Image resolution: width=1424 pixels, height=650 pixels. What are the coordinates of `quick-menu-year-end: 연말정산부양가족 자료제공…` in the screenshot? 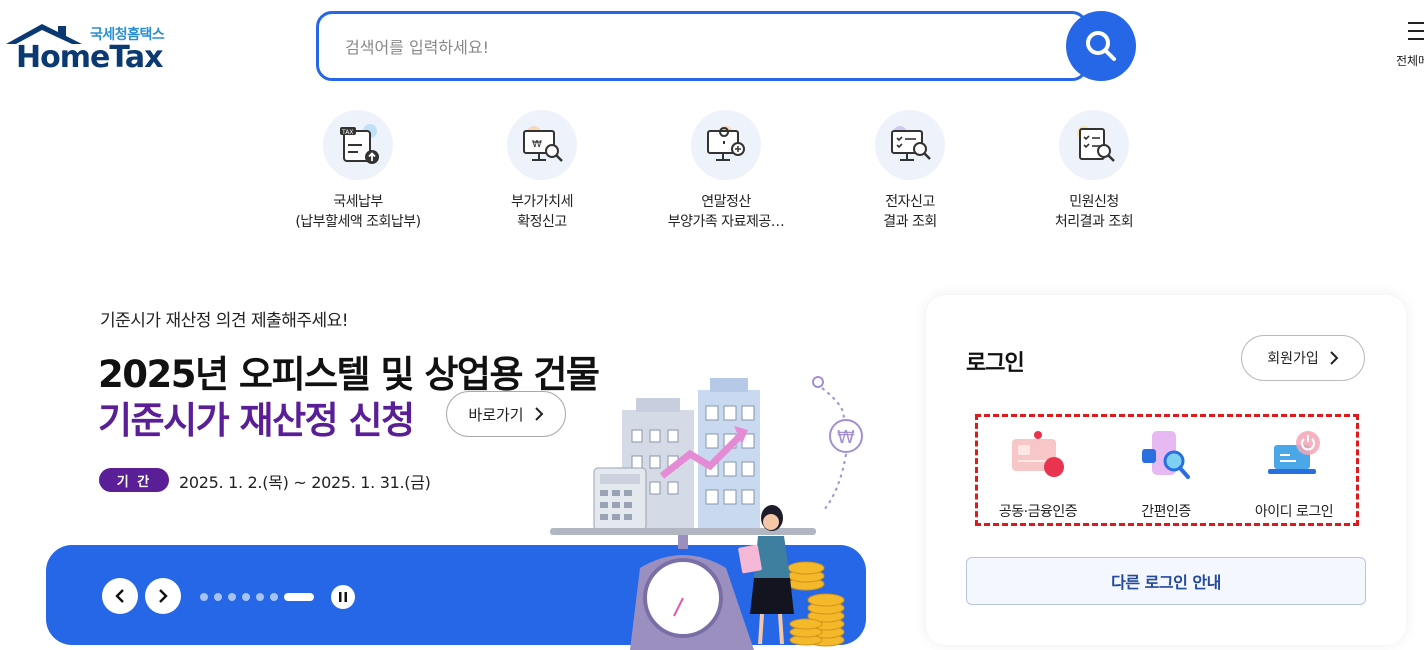 It's located at (726, 171).